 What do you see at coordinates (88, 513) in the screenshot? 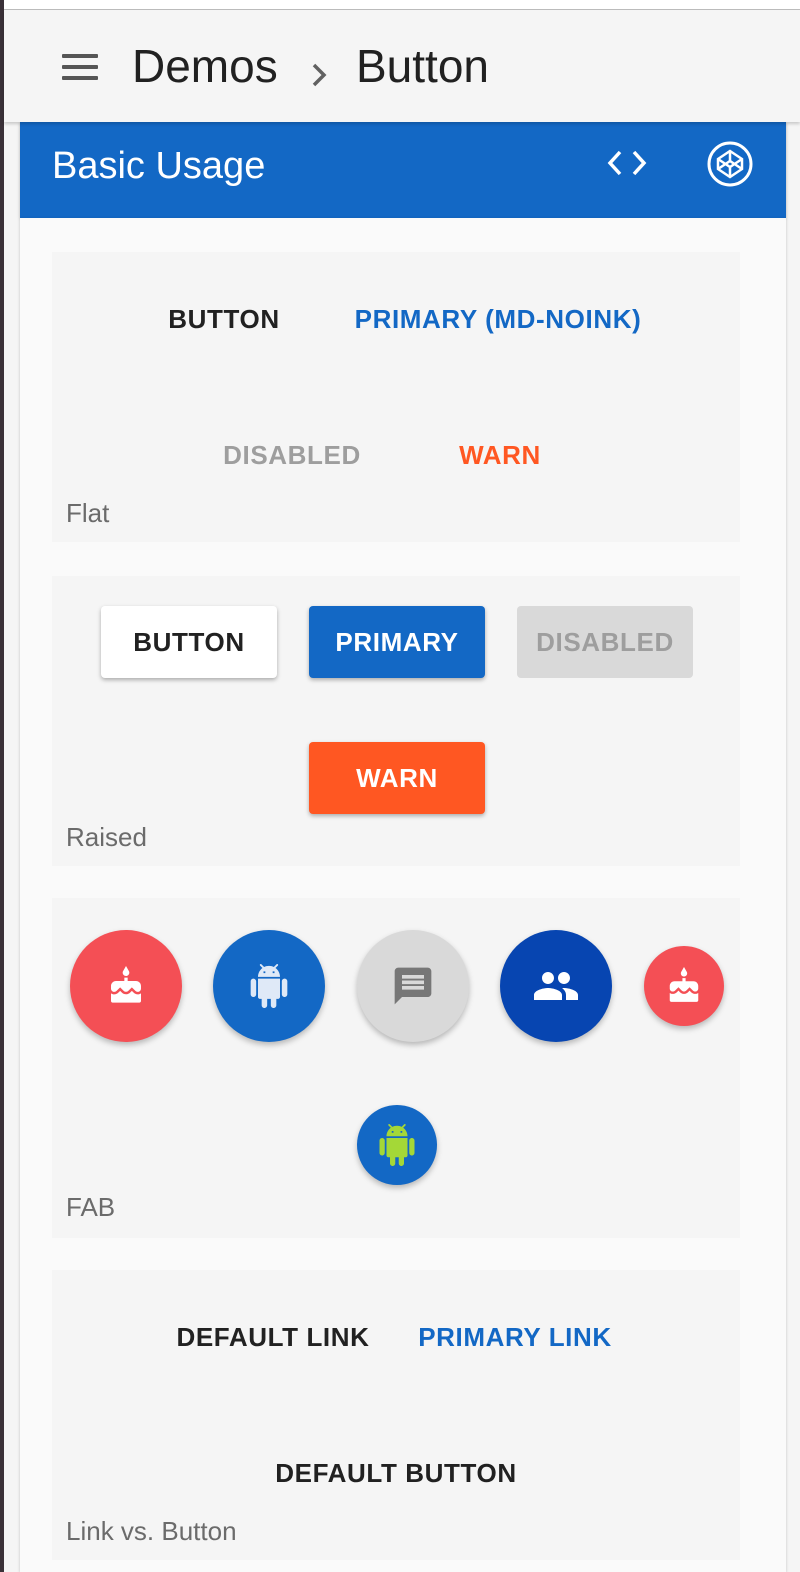
I see `flat-demo-label: Flat` at bounding box center [88, 513].